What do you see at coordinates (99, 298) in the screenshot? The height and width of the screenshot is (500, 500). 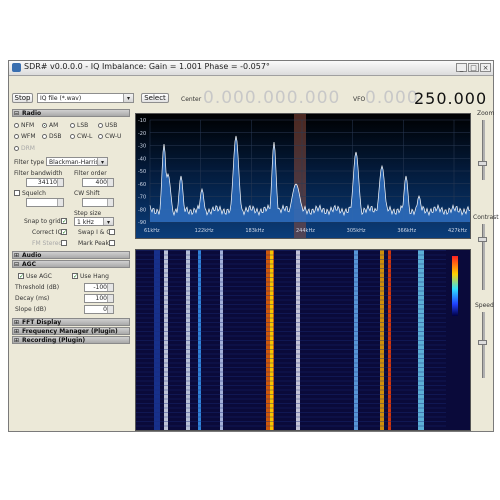 I see `decay-input: 100` at bounding box center [99, 298].